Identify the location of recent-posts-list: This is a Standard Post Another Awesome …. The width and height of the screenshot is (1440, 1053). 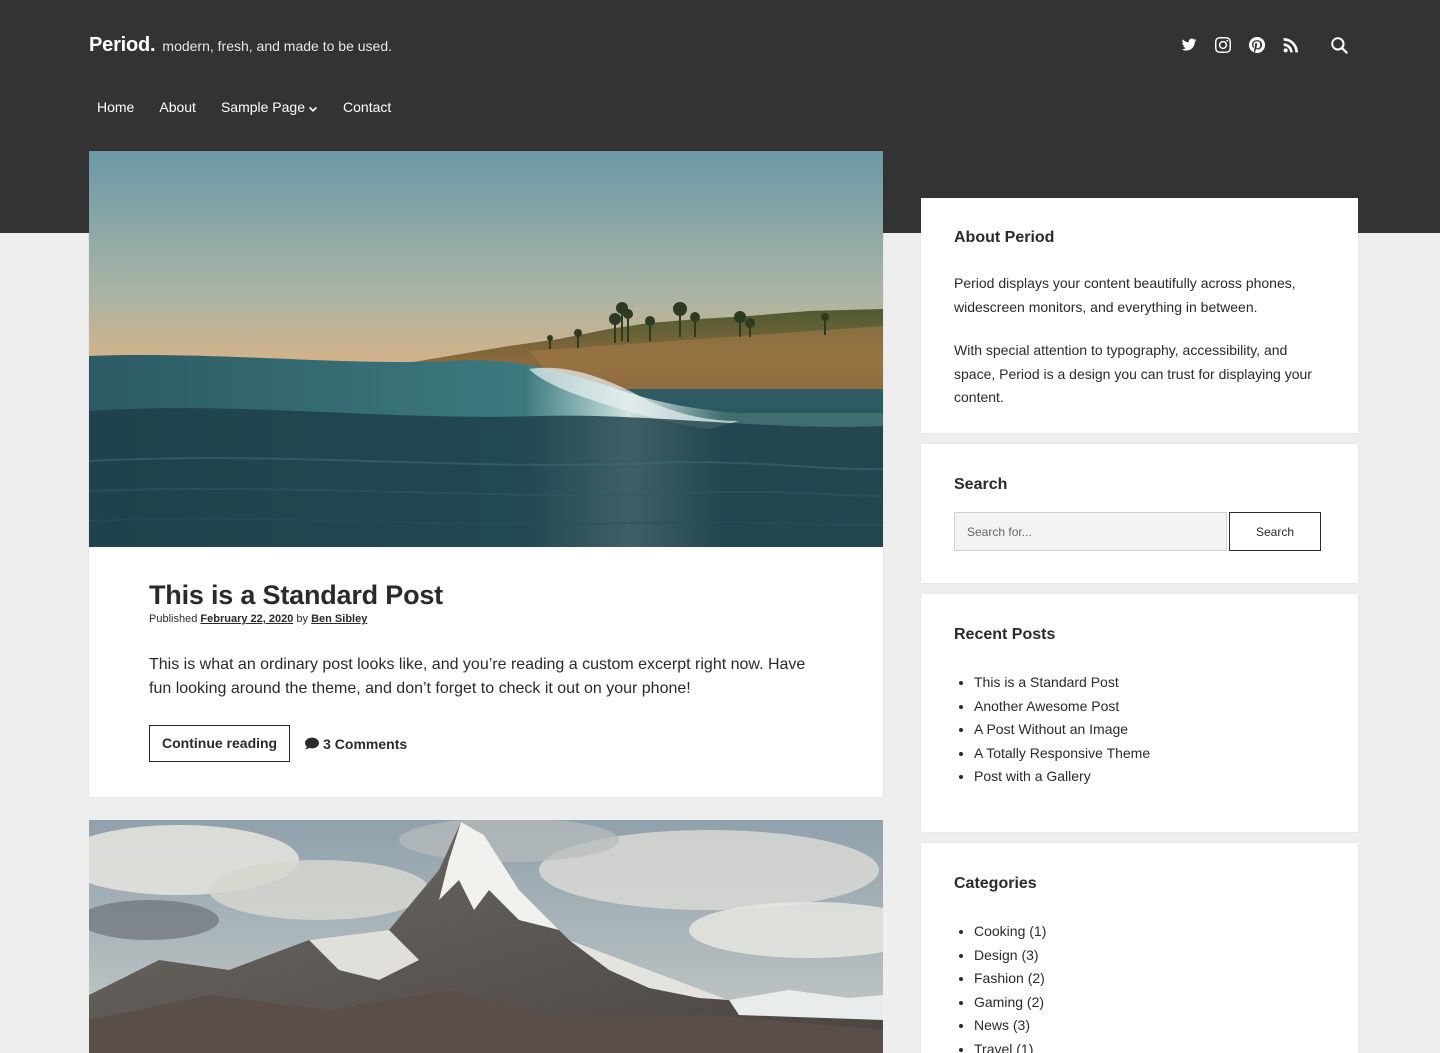
(1139, 730).